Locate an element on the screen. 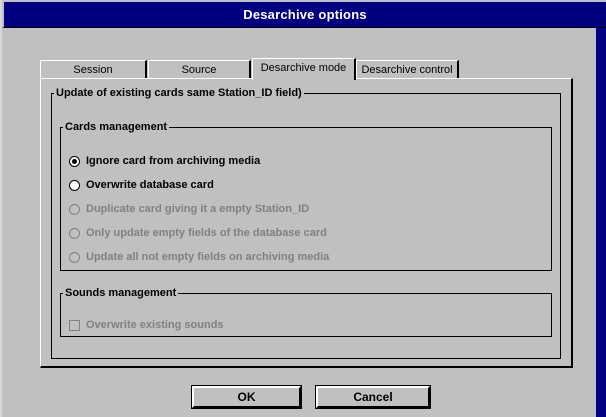  radio-ignore-card: Ignore card from archiving media is located at coordinates (164, 161).